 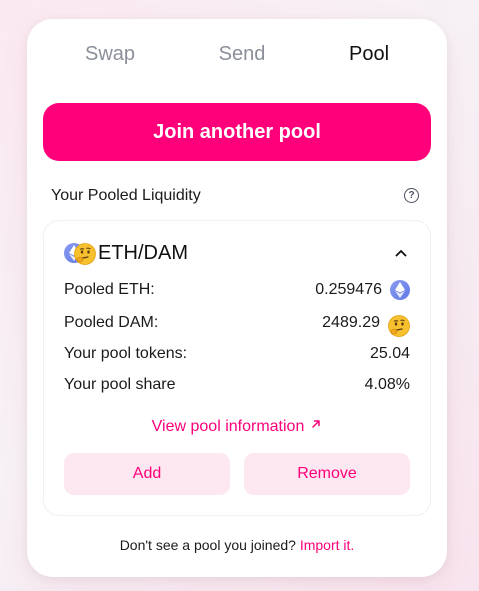 What do you see at coordinates (147, 474) in the screenshot?
I see `add-liquidity-button: Add` at bounding box center [147, 474].